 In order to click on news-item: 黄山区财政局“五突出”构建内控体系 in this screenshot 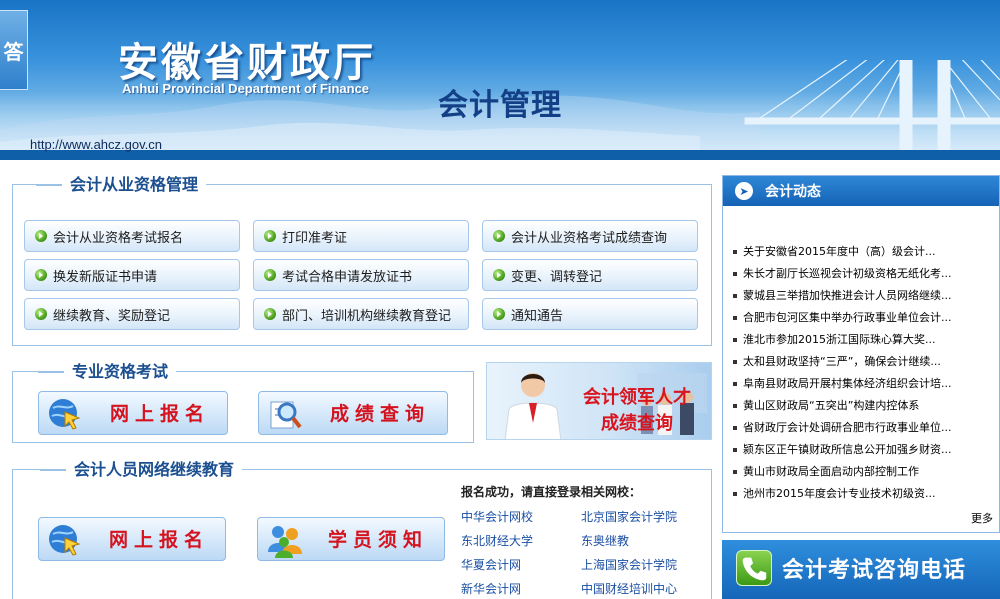, I will do `click(864, 406)`.